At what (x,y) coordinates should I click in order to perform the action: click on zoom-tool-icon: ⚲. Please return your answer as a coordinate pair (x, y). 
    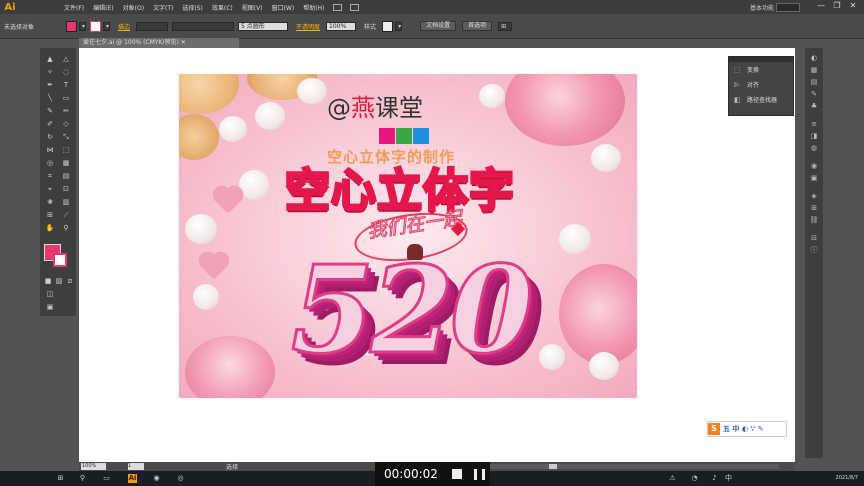
    Looking at the image, I should click on (66, 228).